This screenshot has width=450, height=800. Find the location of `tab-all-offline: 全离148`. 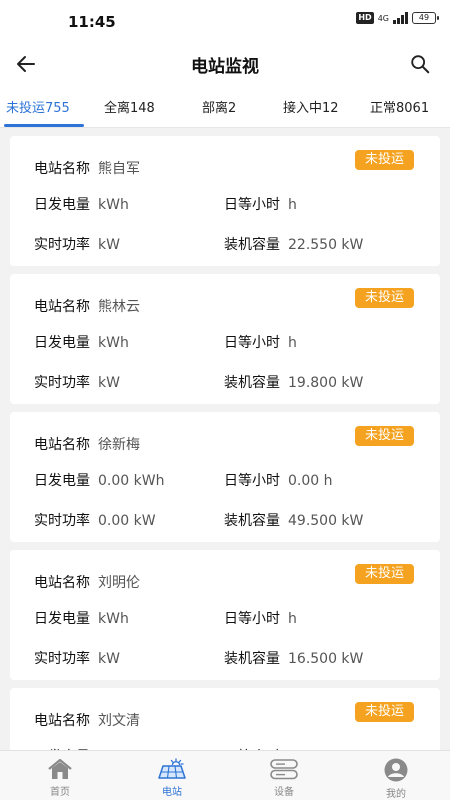

tab-all-offline: 全离148 is located at coordinates (129, 106).